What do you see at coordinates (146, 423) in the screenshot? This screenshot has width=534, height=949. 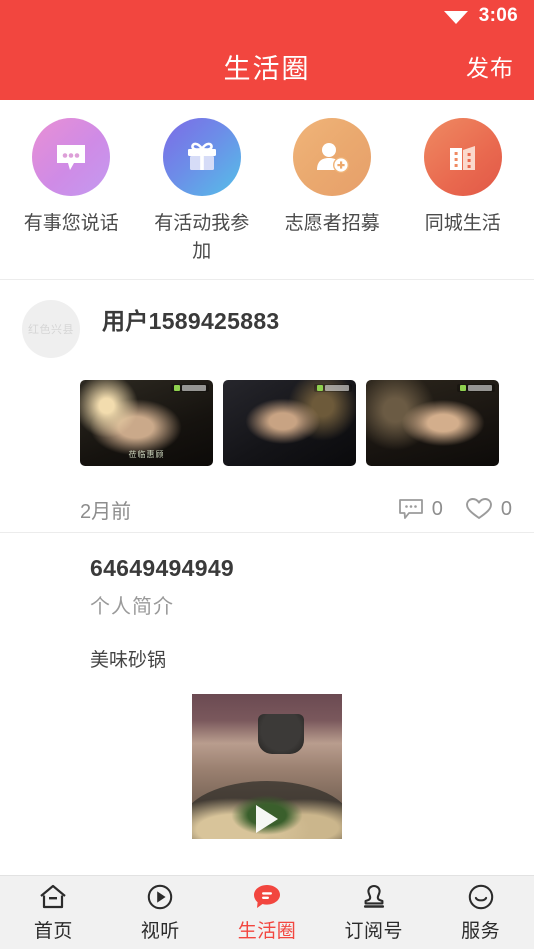 I see `post-thumbnail: 莅临惠顾` at bounding box center [146, 423].